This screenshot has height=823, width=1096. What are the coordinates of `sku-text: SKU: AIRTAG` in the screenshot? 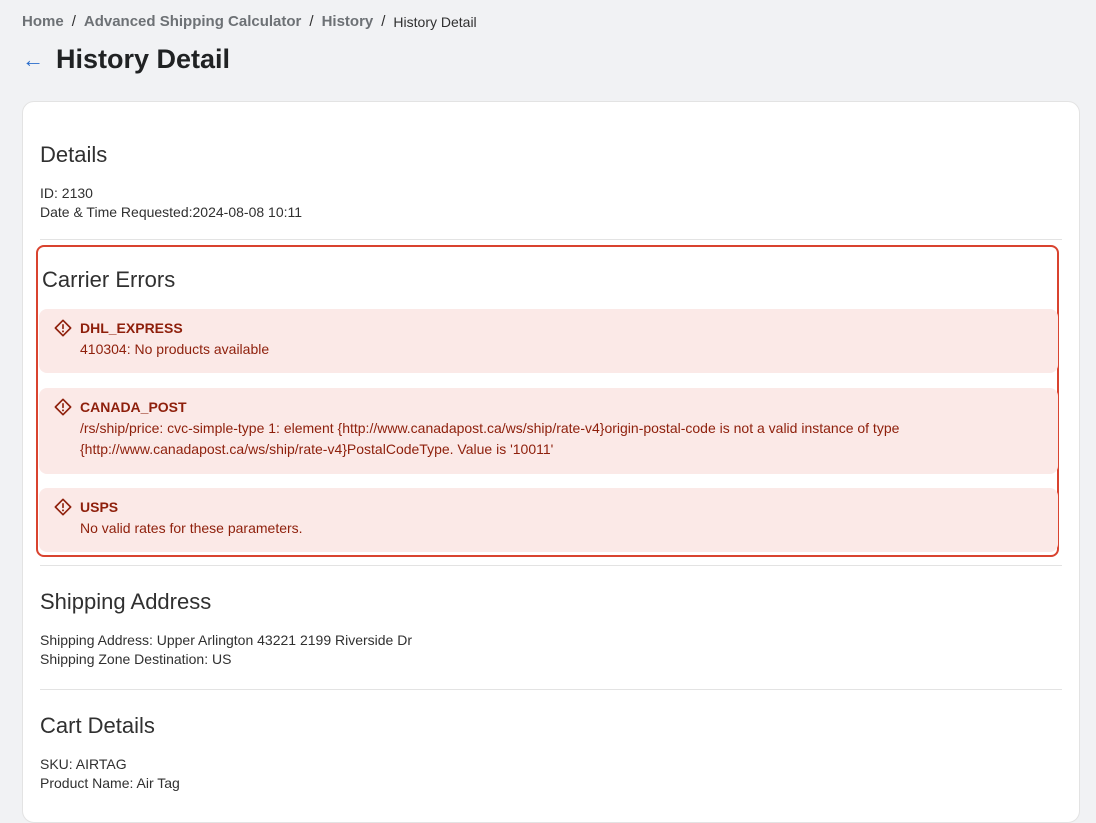 It's located at (83, 764).